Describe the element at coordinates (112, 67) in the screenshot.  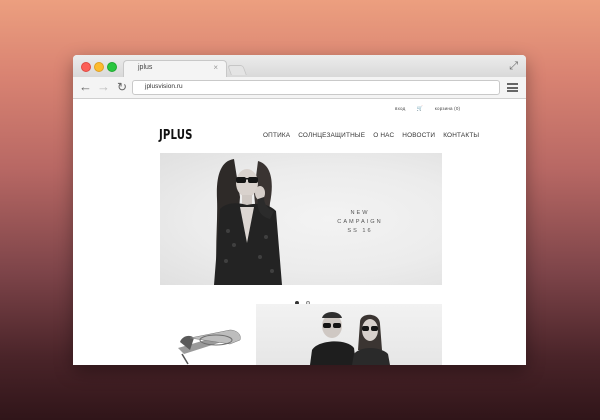
I see `window-maximize-button` at that location.